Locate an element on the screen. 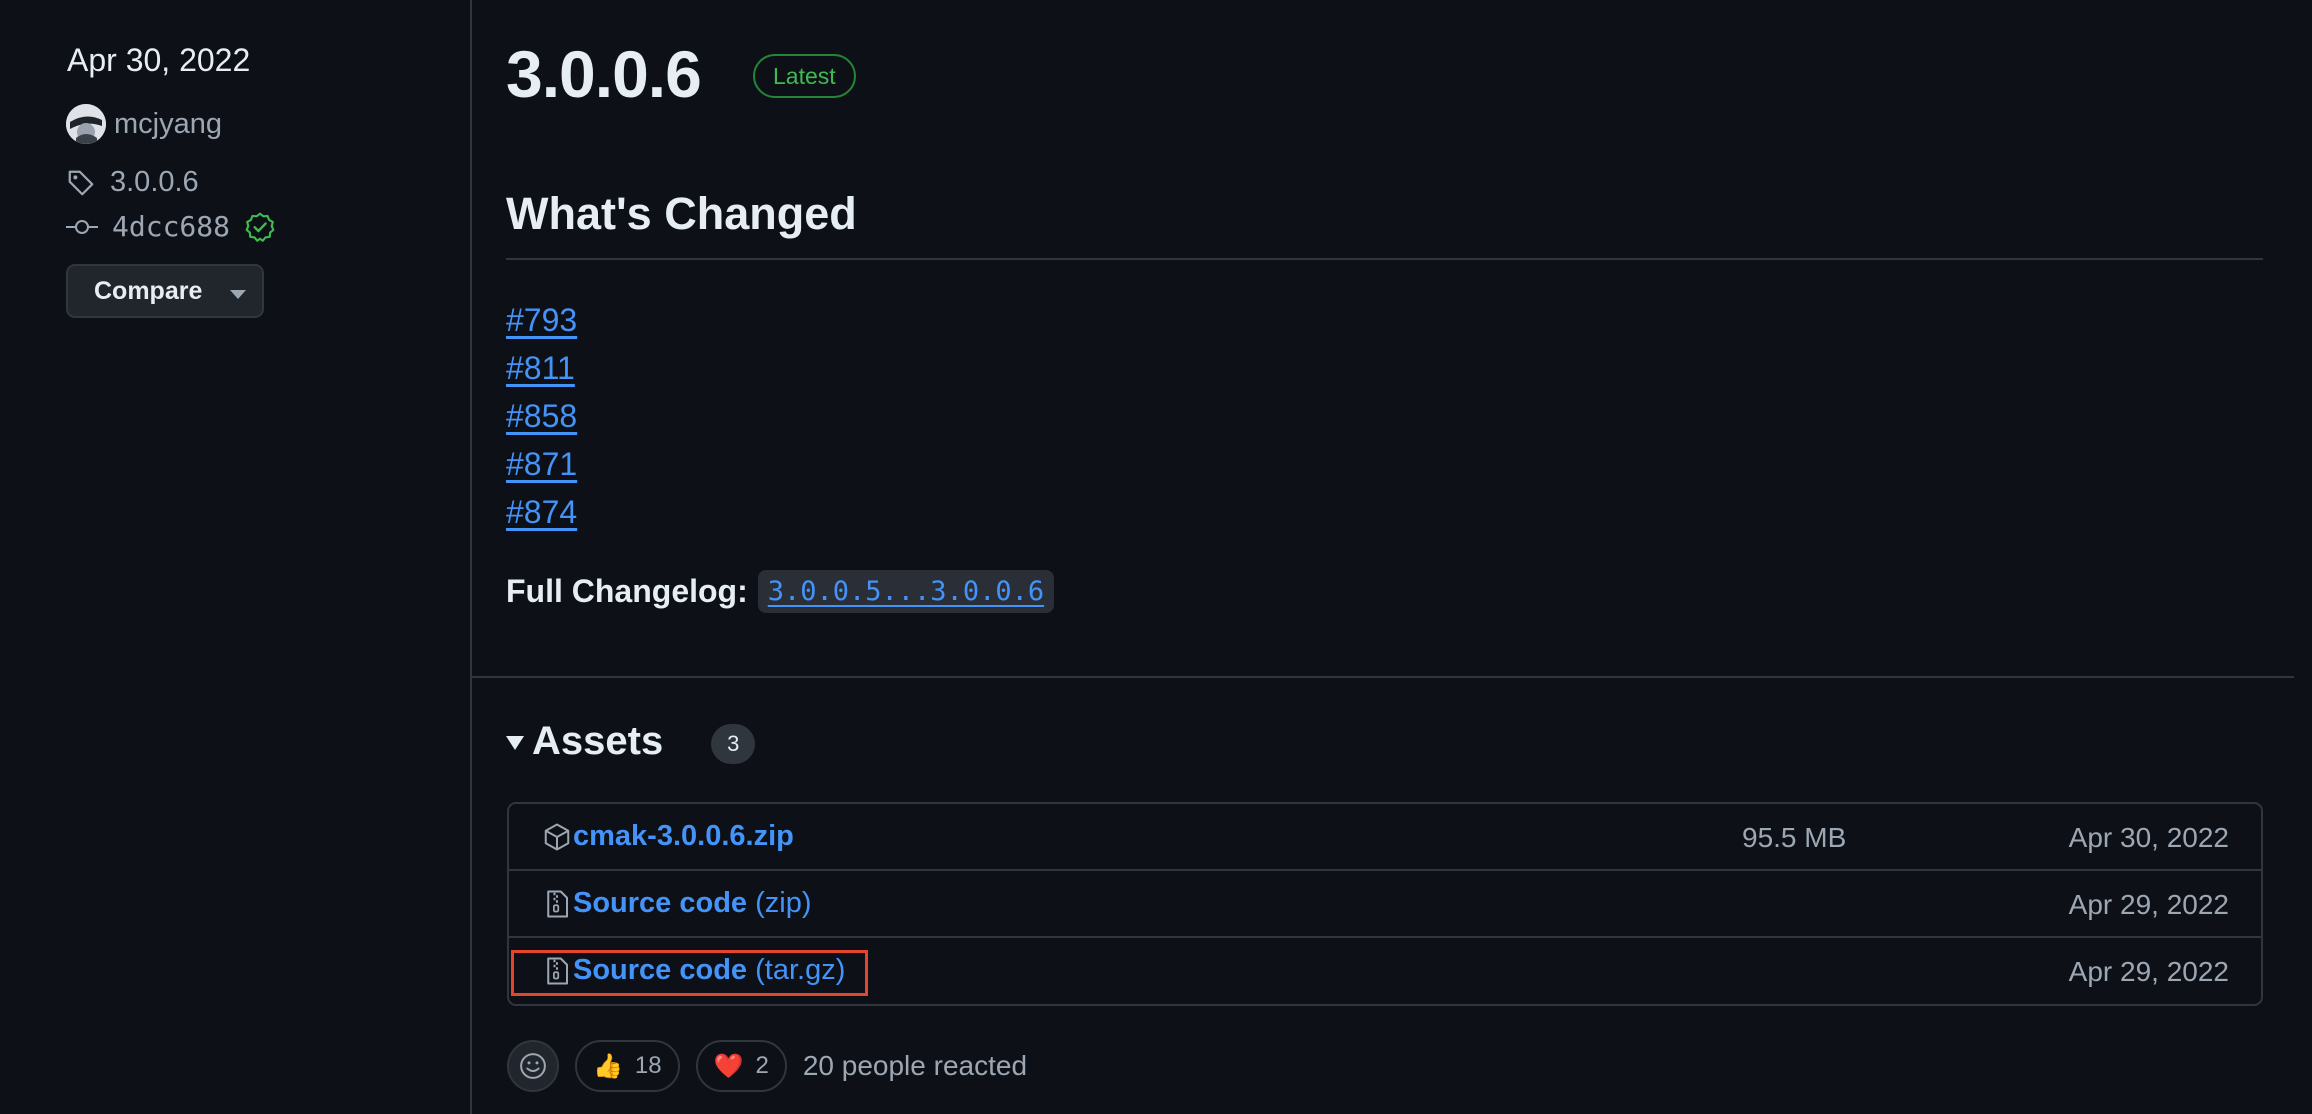 The image size is (2312, 1114). pull-request-link: #874 is located at coordinates (541, 512).